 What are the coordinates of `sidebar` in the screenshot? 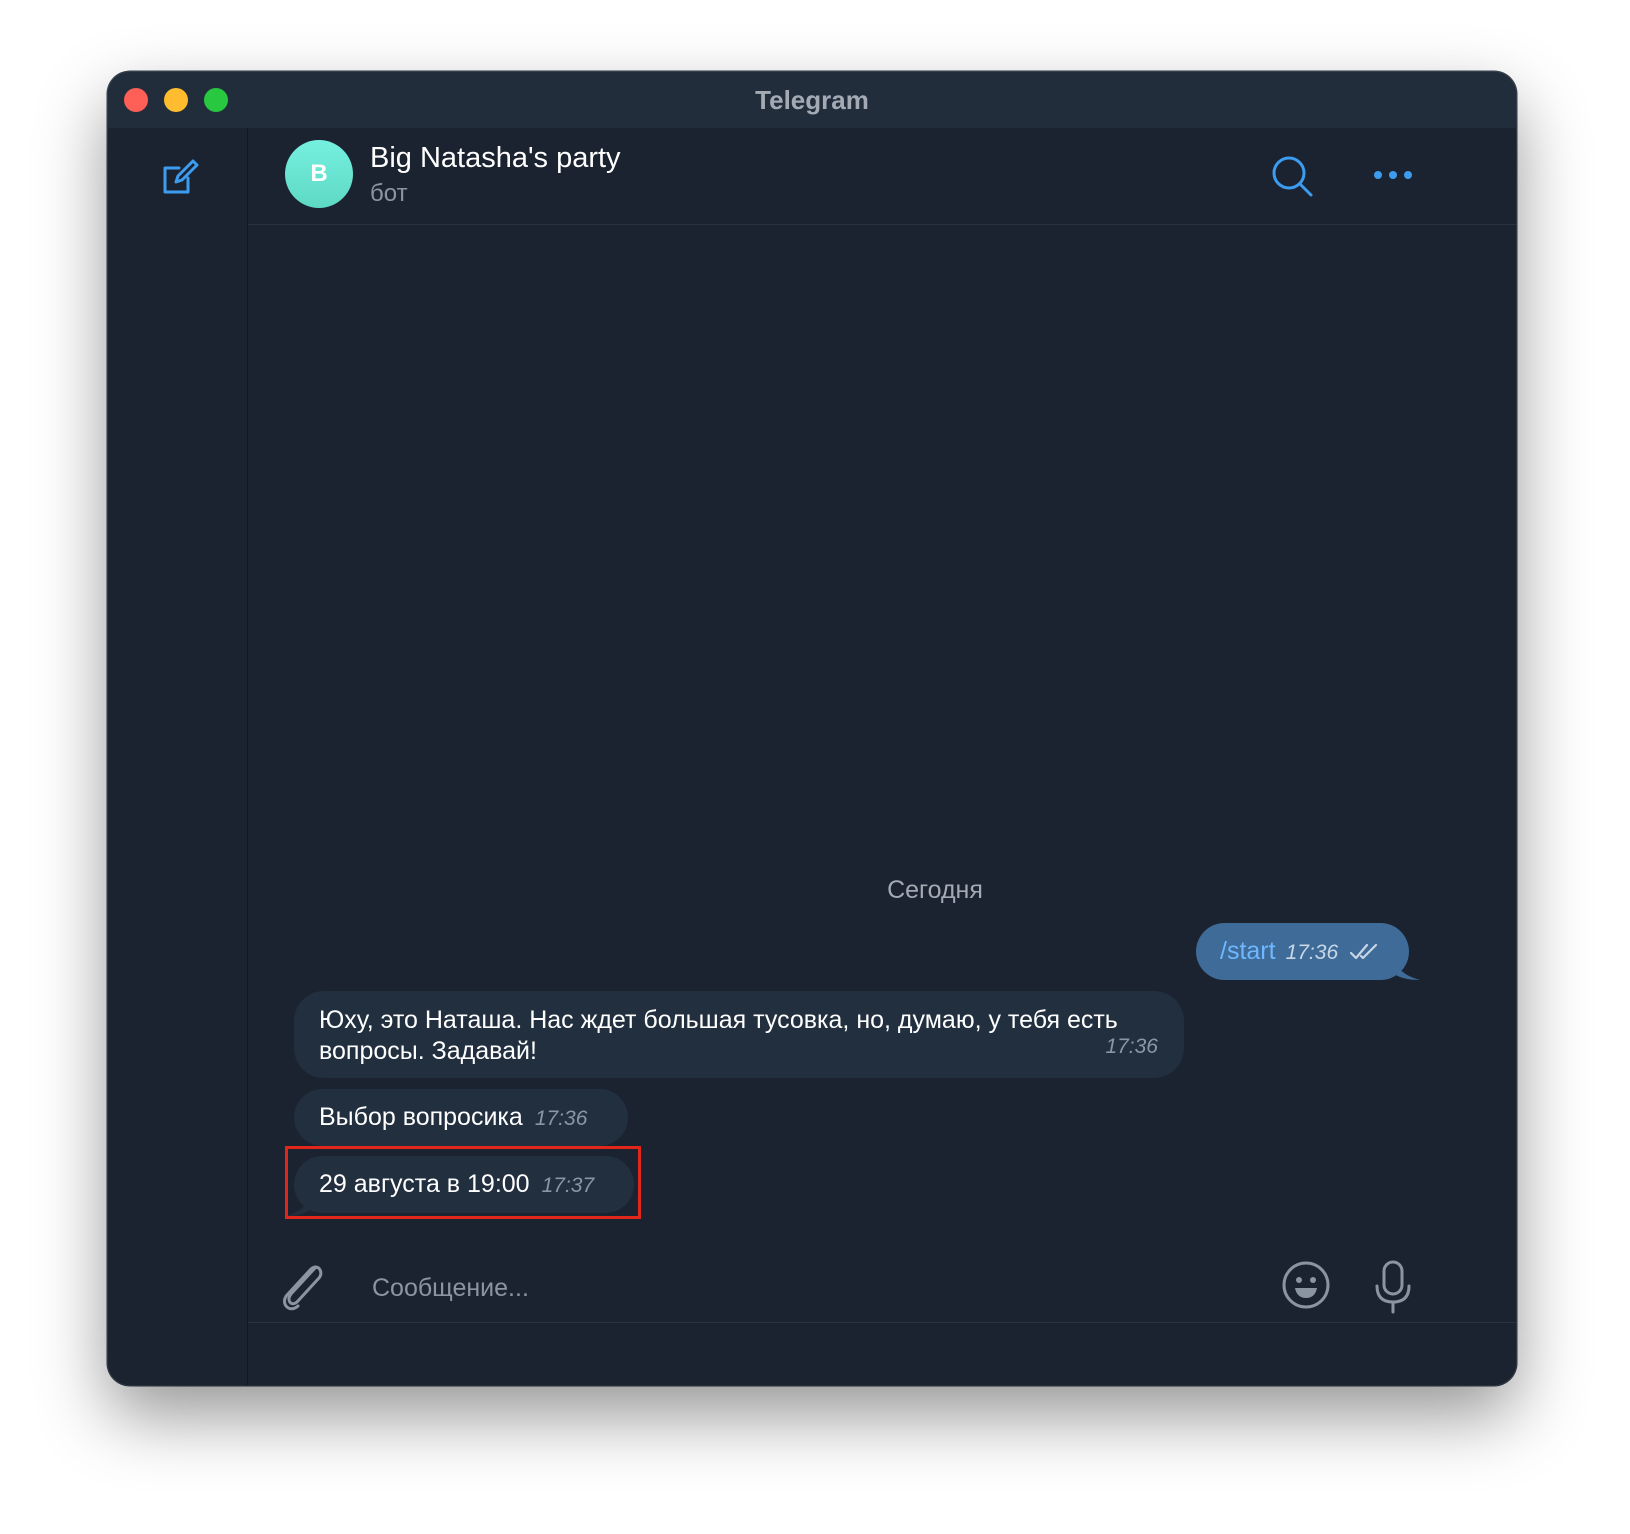 It's located at (178, 756).